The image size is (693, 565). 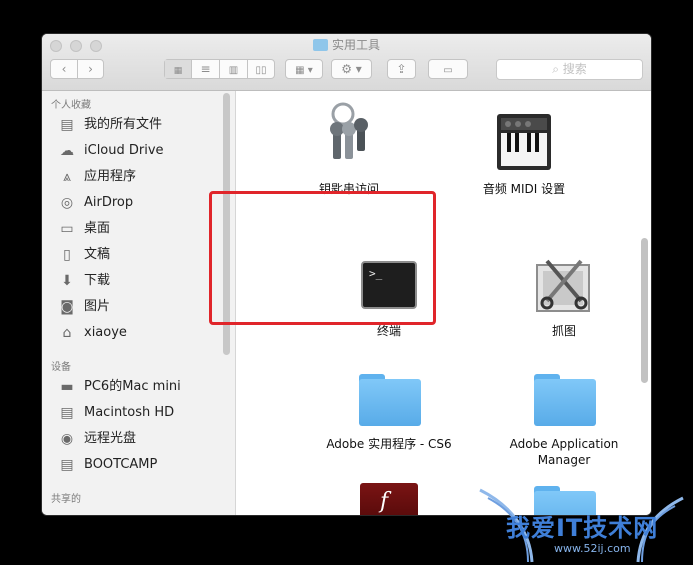 I want to click on grid-icon: ▦, so click(x=178, y=71).